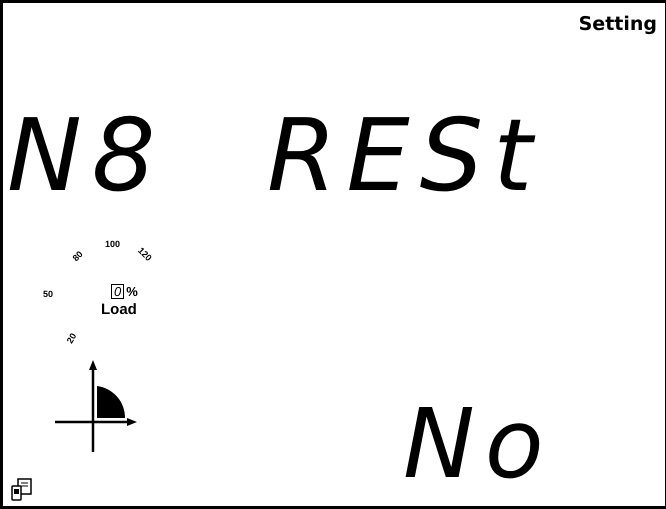 This screenshot has height=509, width=666. What do you see at coordinates (112, 244) in the screenshot?
I see `gauge-scale-label: 100` at bounding box center [112, 244].